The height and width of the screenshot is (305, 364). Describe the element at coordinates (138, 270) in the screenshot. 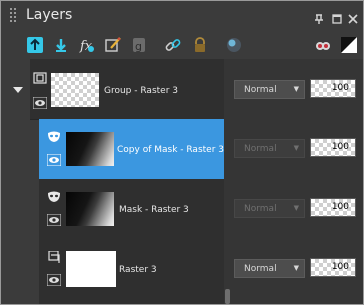

I see `layer-name: Raster 3` at that location.